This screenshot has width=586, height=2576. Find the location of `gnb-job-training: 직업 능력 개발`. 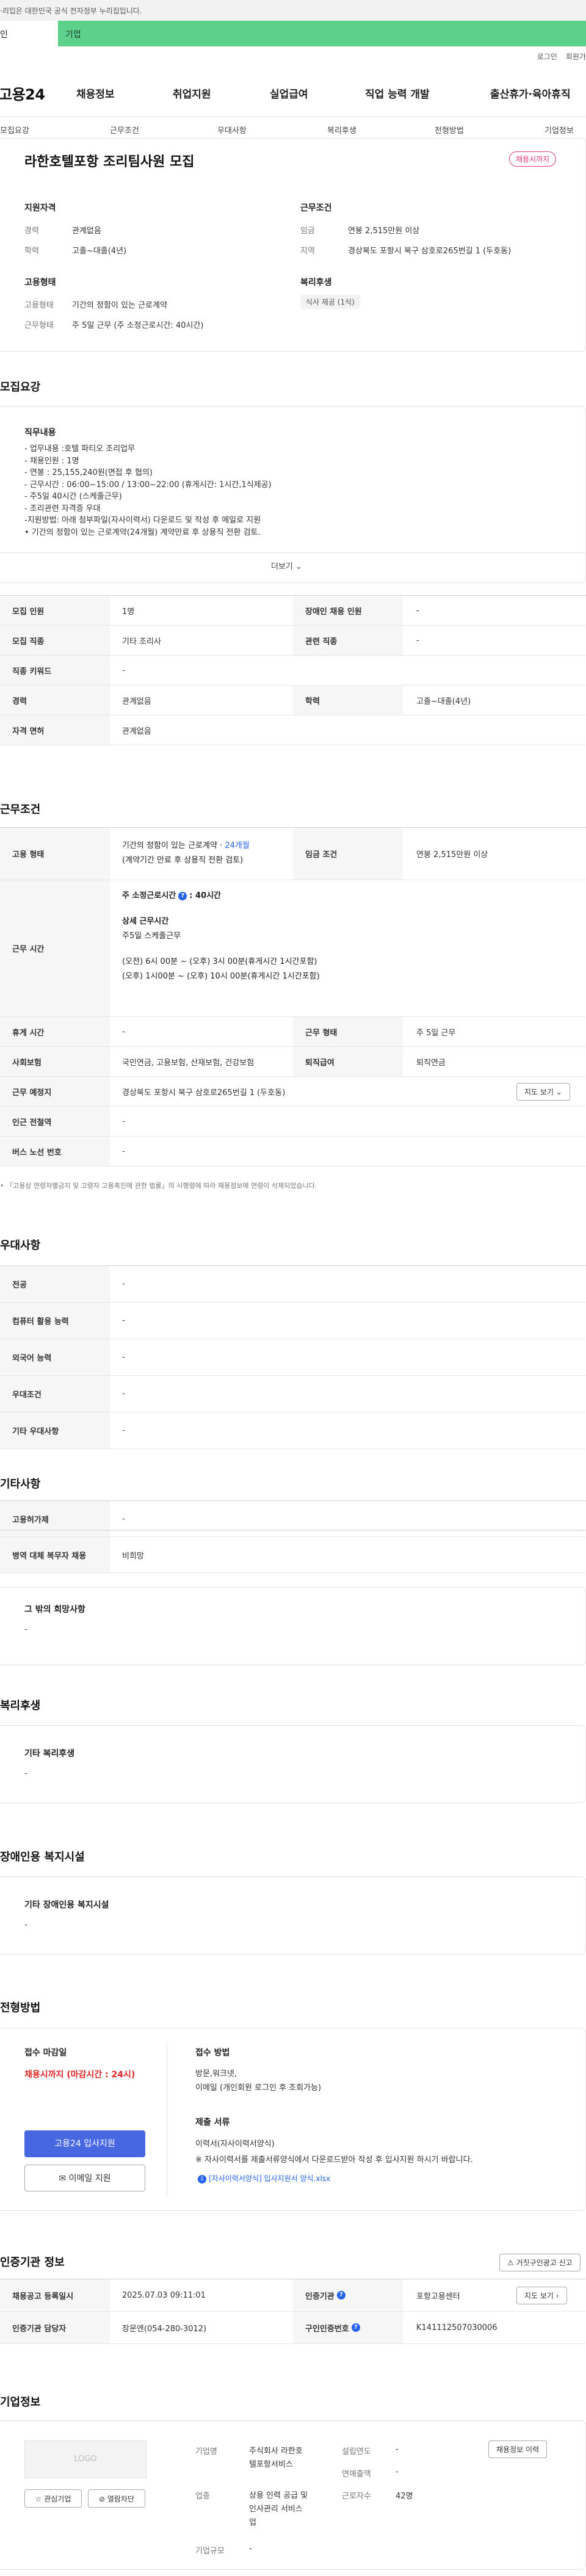

gnb-job-training: 직업 능력 개발 is located at coordinates (397, 93).